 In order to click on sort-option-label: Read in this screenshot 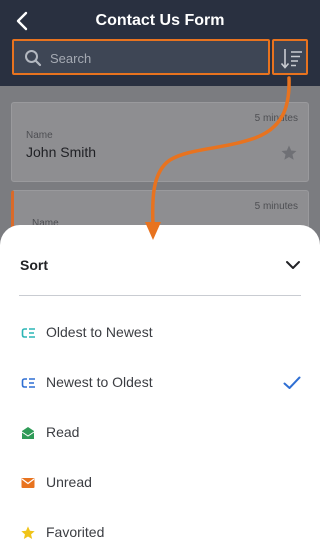, I will do `click(63, 432)`.